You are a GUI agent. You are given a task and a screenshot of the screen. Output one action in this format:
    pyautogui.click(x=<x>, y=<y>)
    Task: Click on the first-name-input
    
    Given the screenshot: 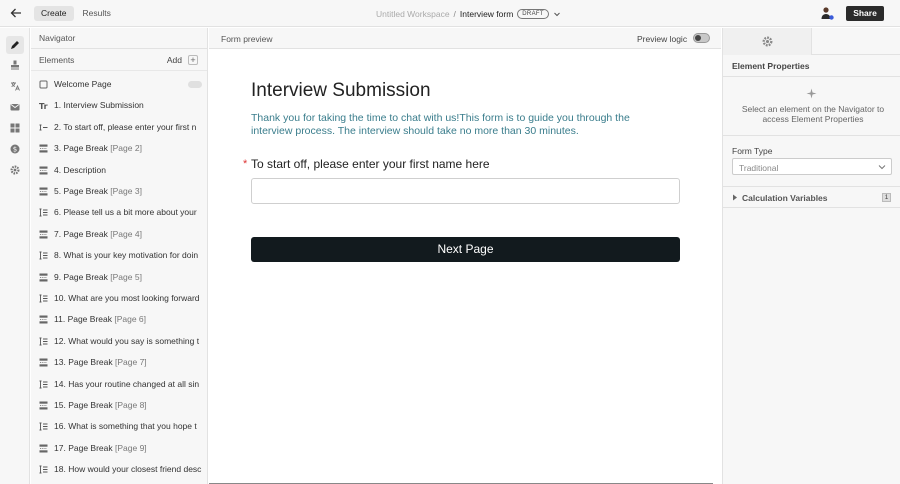 What is the action you would take?
    pyautogui.click(x=465, y=191)
    